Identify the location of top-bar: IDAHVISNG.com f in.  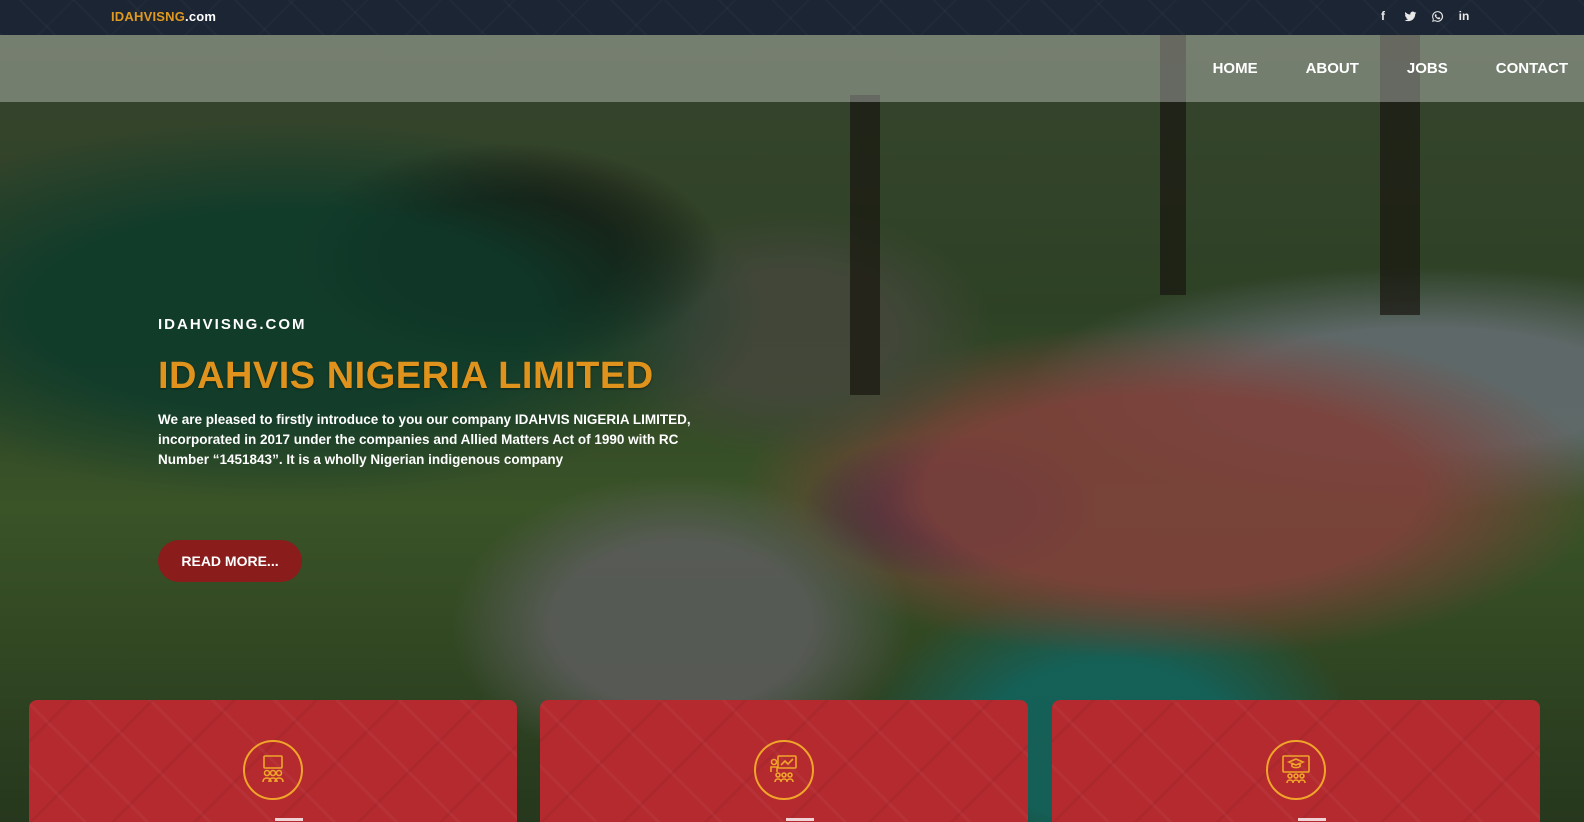
(792, 17).